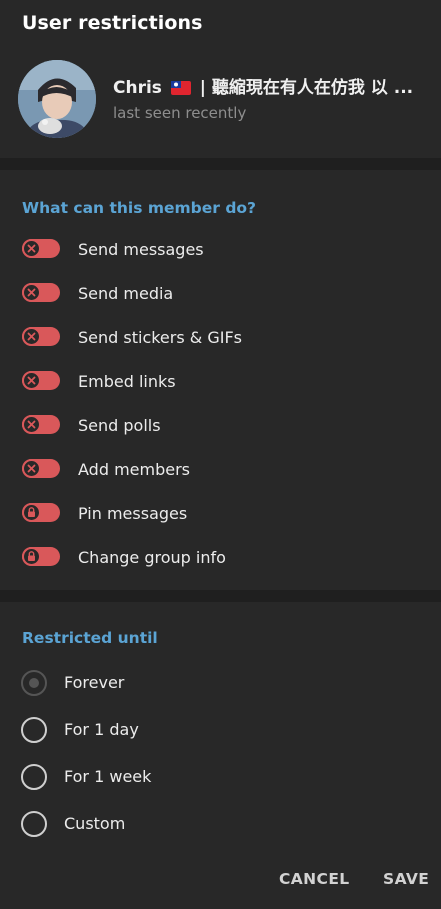 Image resolution: width=441 pixels, height=909 pixels. I want to click on permission-label: Send polls, so click(119, 425).